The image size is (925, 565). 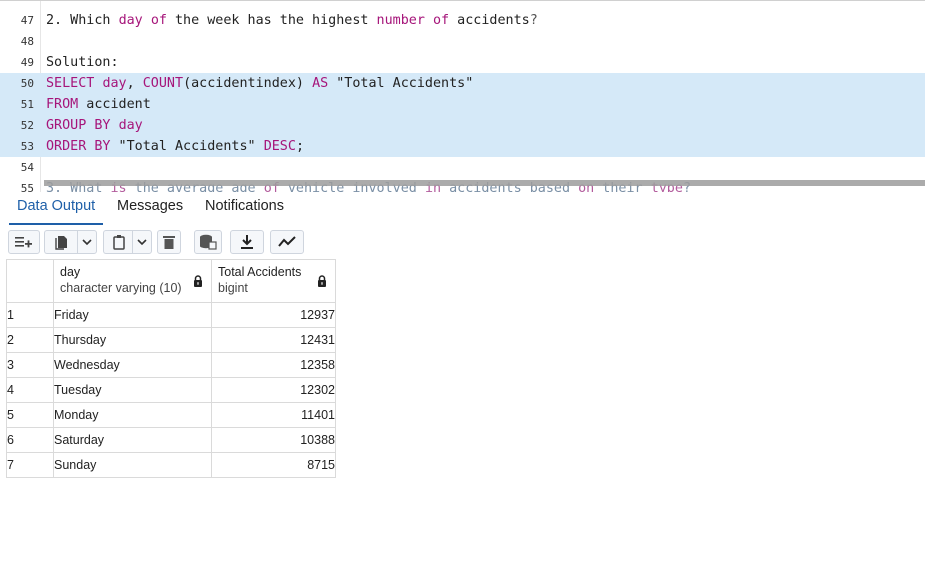 What do you see at coordinates (462, 209) in the screenshot?
I see `output-tabs: Data Output Messages Notifications` at bounding box center [462, 209].